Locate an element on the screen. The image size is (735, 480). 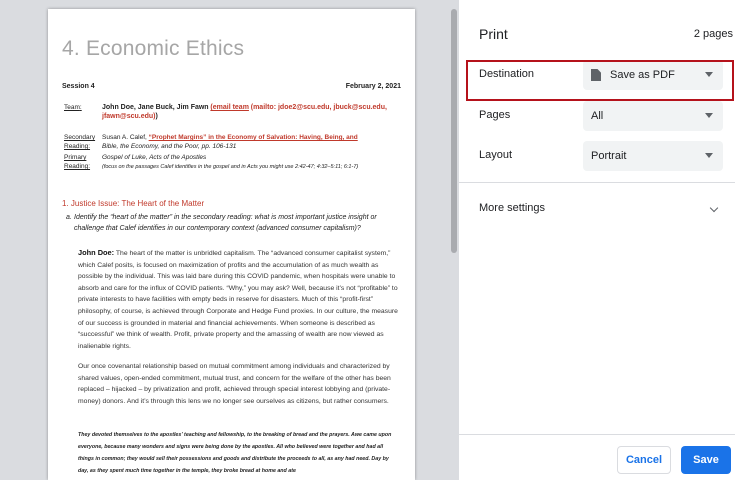
preview-scrollbar-thumb is located at coordinates (454, 131).